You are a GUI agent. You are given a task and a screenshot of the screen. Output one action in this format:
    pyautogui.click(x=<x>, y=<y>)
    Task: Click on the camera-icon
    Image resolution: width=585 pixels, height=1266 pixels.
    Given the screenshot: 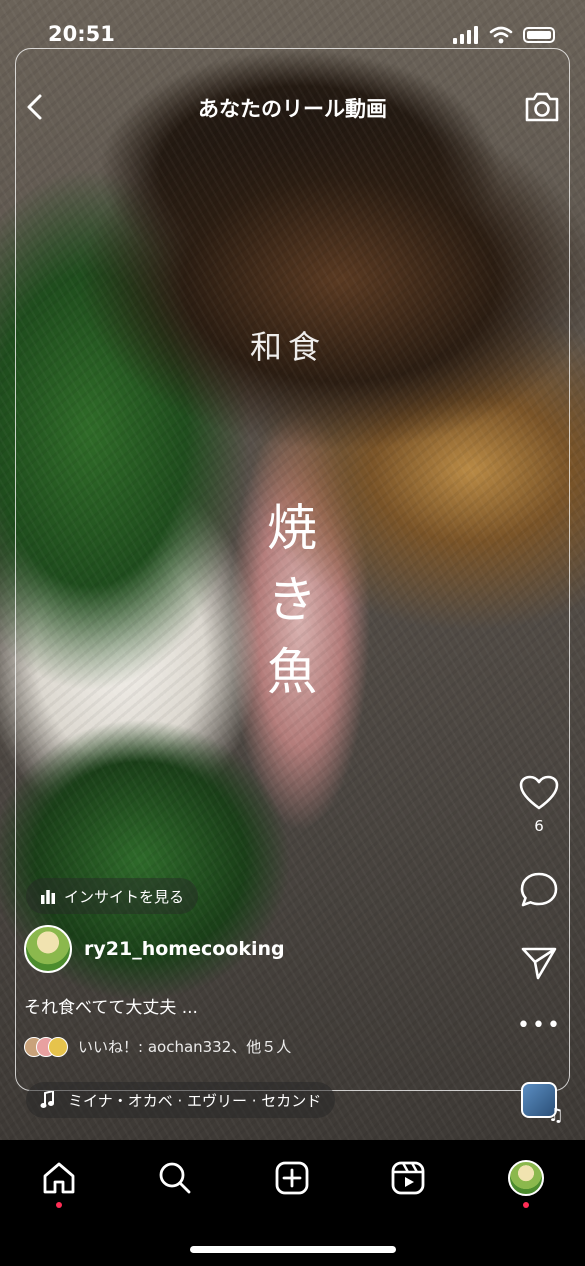 What is the action you would take?
    pyautogui.click(x=542, y=107)
    